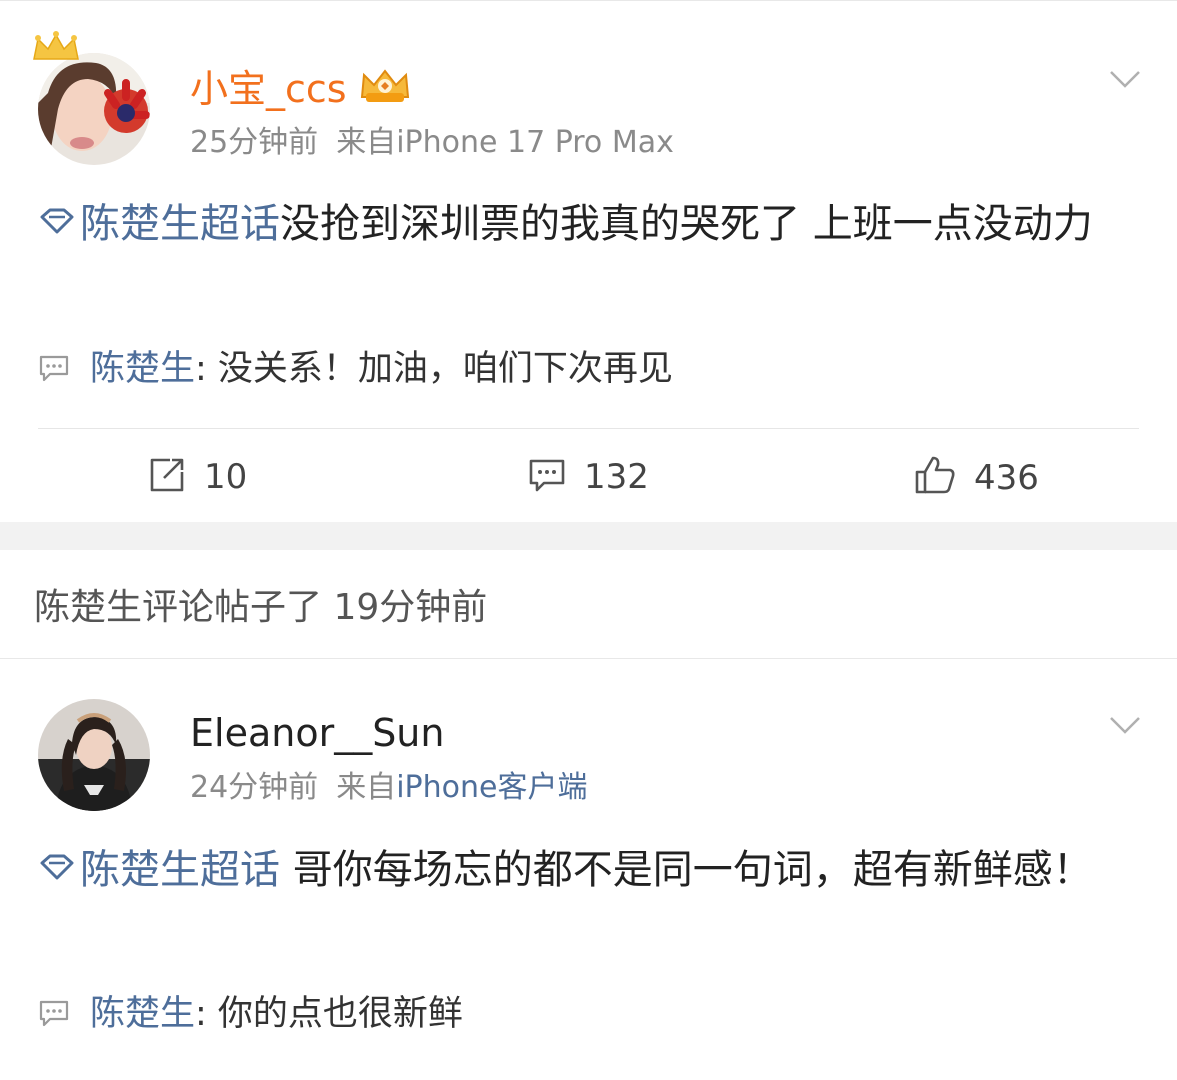  I want to click on like-button: 436, so click(976, 477).